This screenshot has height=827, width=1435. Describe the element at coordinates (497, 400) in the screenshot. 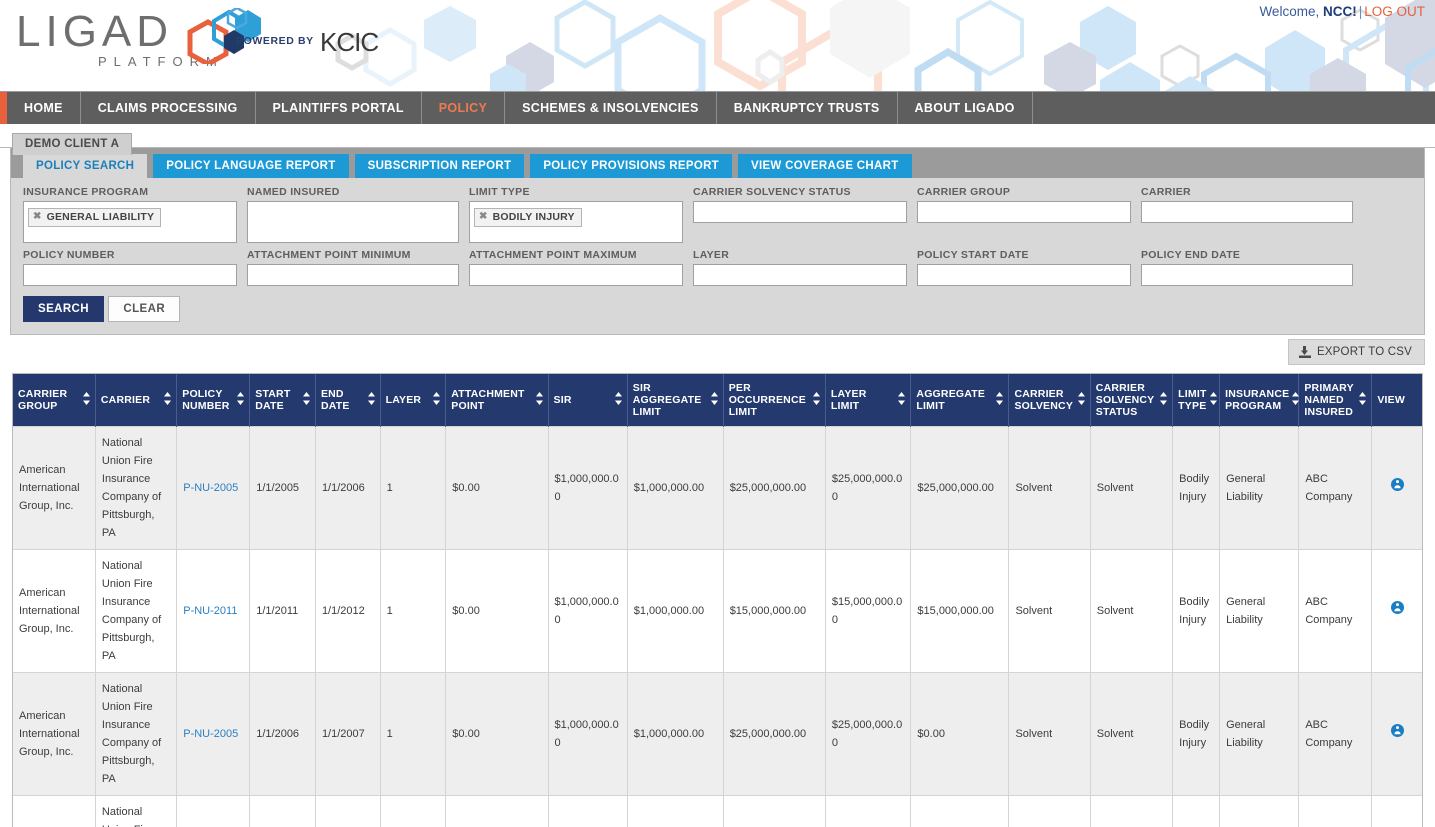

I see `column-header-attachment-point: ATTACHMENT POINT` at that location.